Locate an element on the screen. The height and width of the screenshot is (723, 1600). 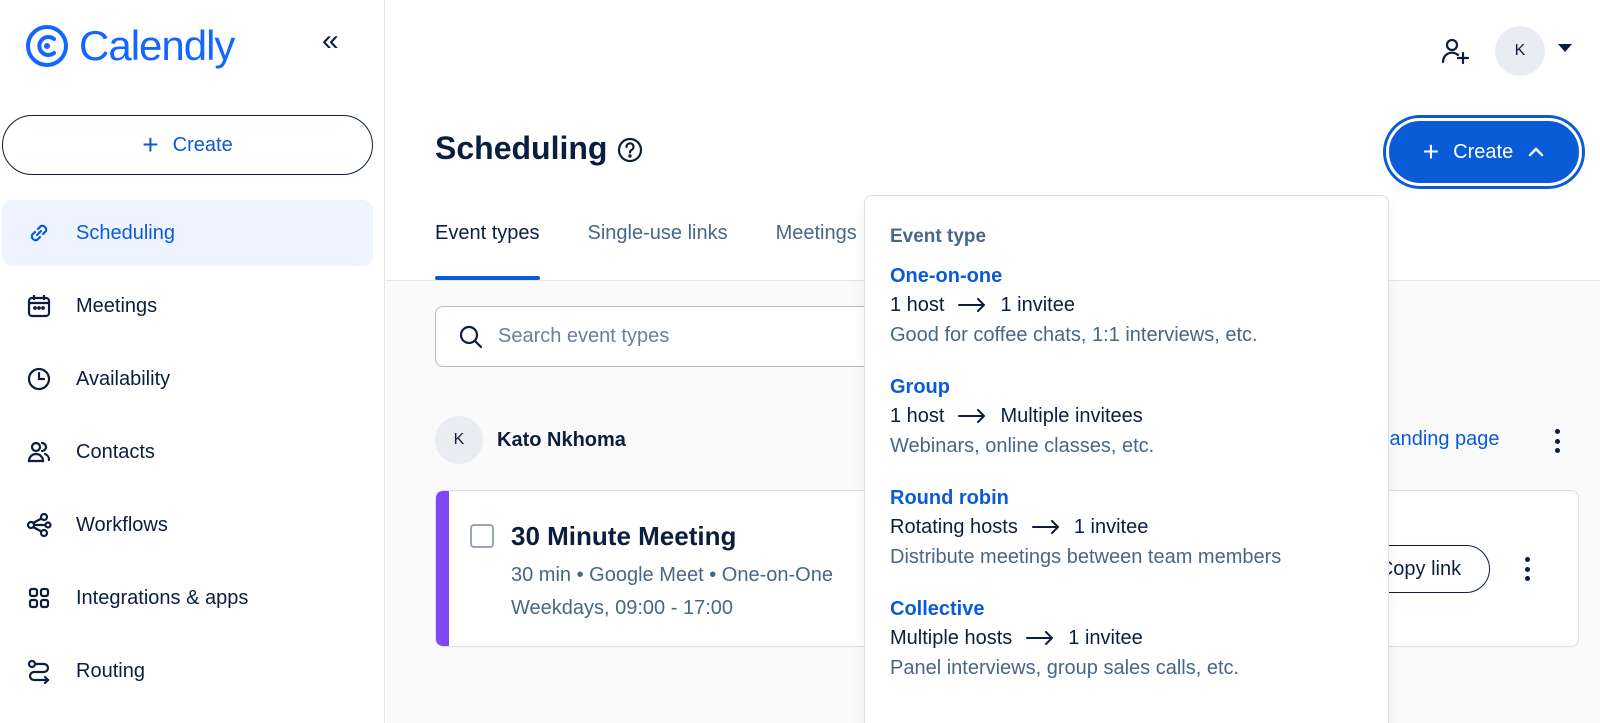
sidebar-item-label: Integrations & apps is located at coordinates (162, 597).